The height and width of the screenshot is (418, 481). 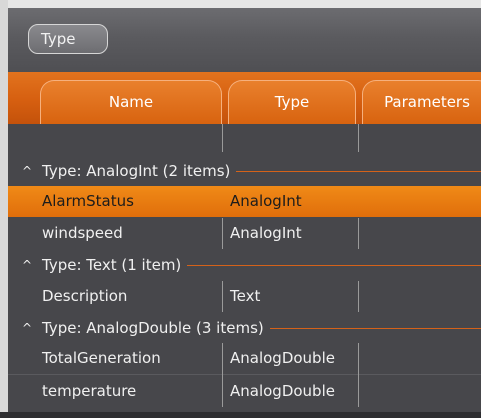 I want to click on table-row: windspeed AnalogInt, so click(x=244, y=233).